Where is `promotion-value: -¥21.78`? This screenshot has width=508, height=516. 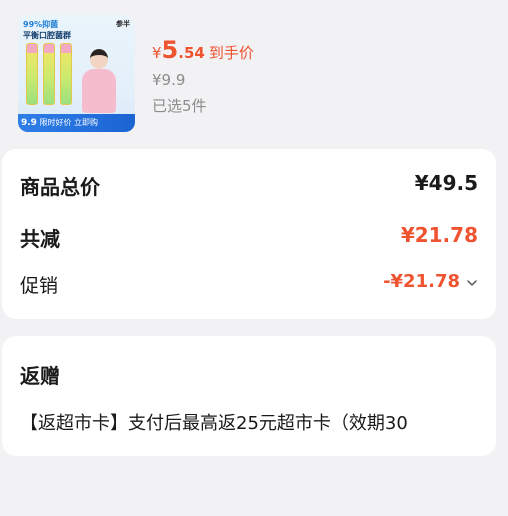 promotion-value: -¥21.78 is located at coordinates (421, 281).